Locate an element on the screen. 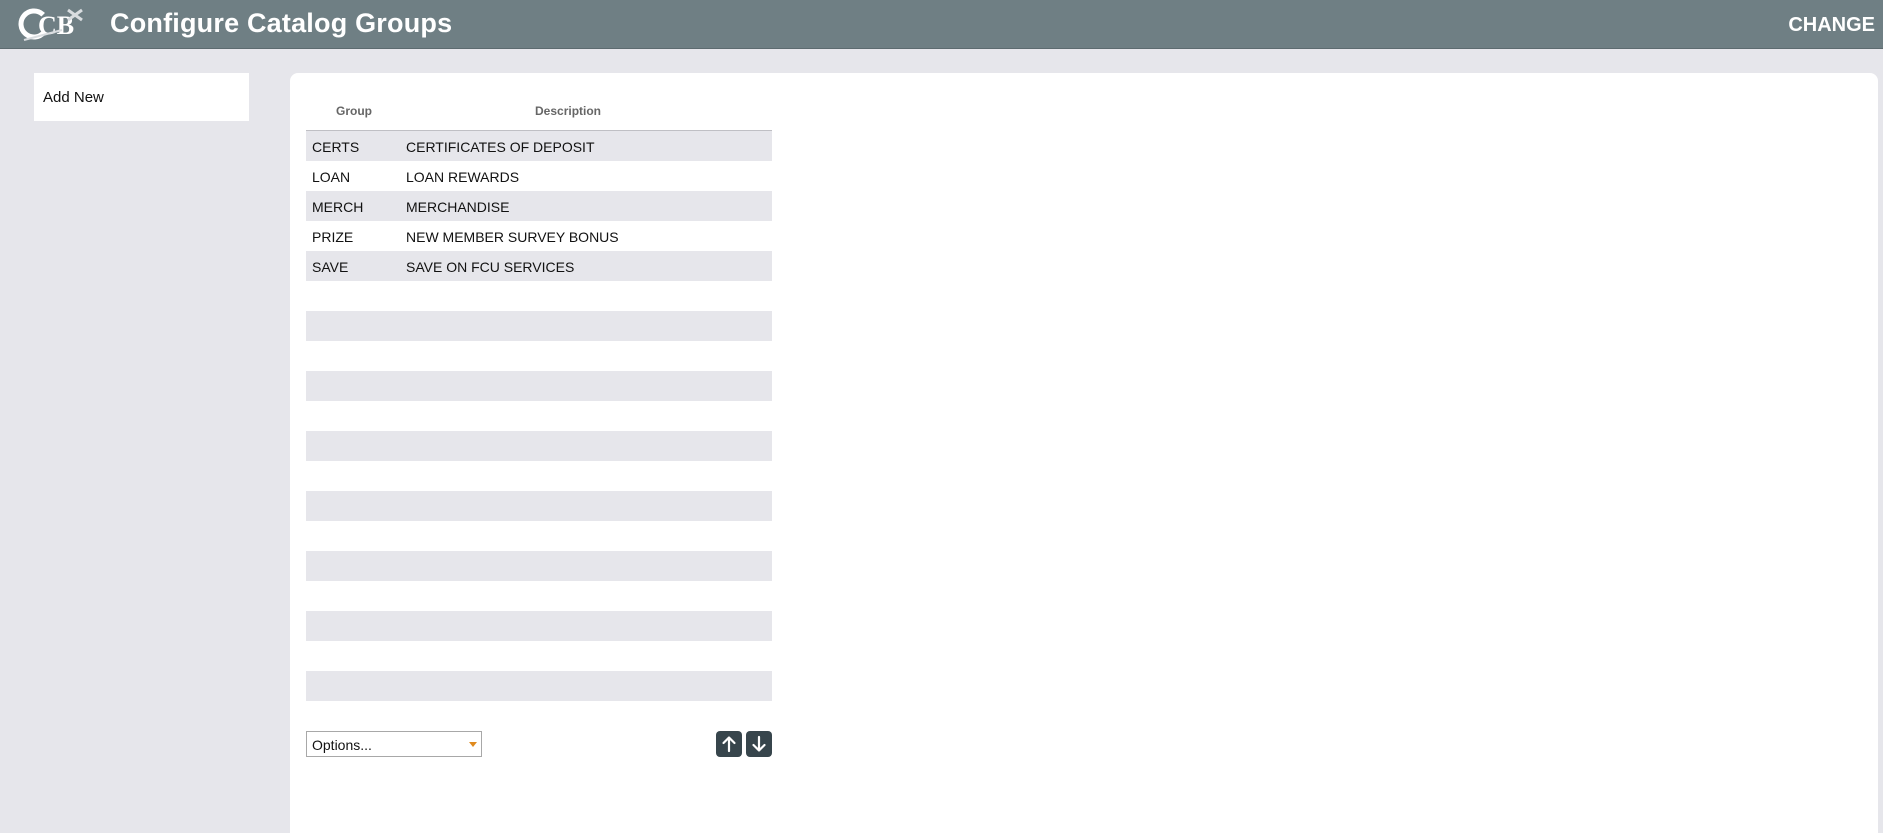  description-cell: CERTIFICATES OF DEPOSIT is located at coordinates (500, 147).